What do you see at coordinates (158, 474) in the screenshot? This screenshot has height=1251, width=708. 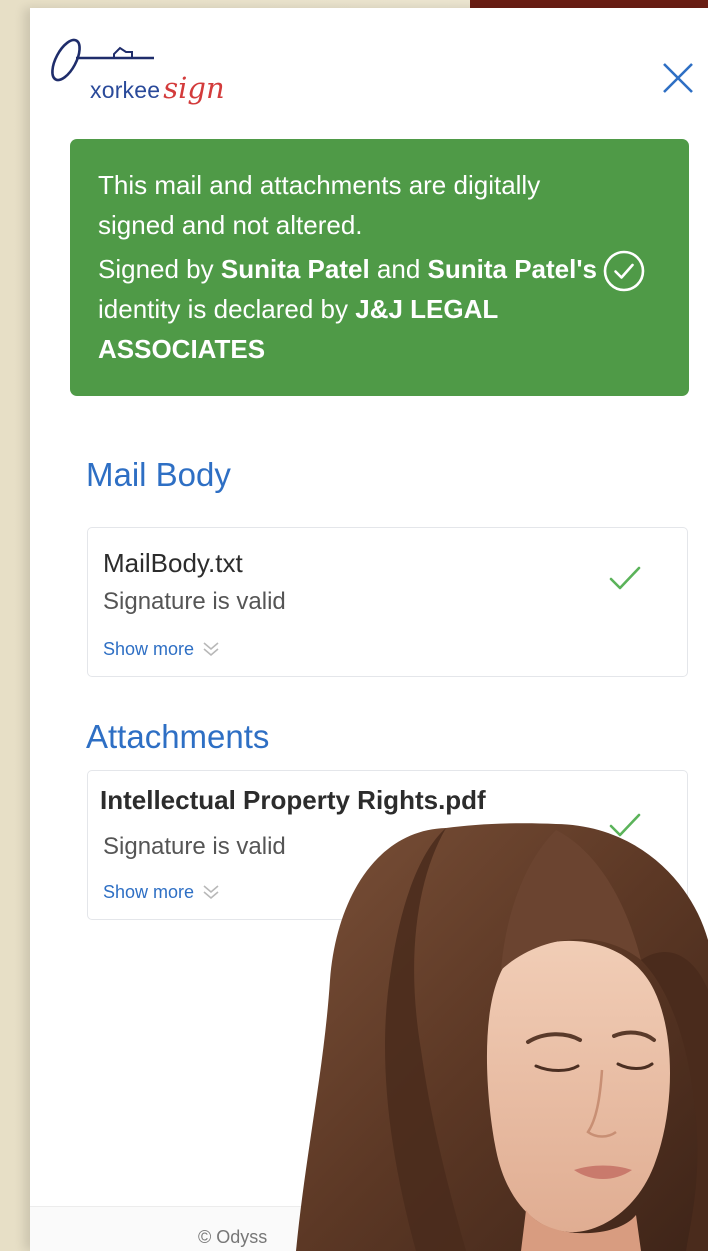 I see `mail-body-heading: Mail Body` at bounding box center [158, 474].